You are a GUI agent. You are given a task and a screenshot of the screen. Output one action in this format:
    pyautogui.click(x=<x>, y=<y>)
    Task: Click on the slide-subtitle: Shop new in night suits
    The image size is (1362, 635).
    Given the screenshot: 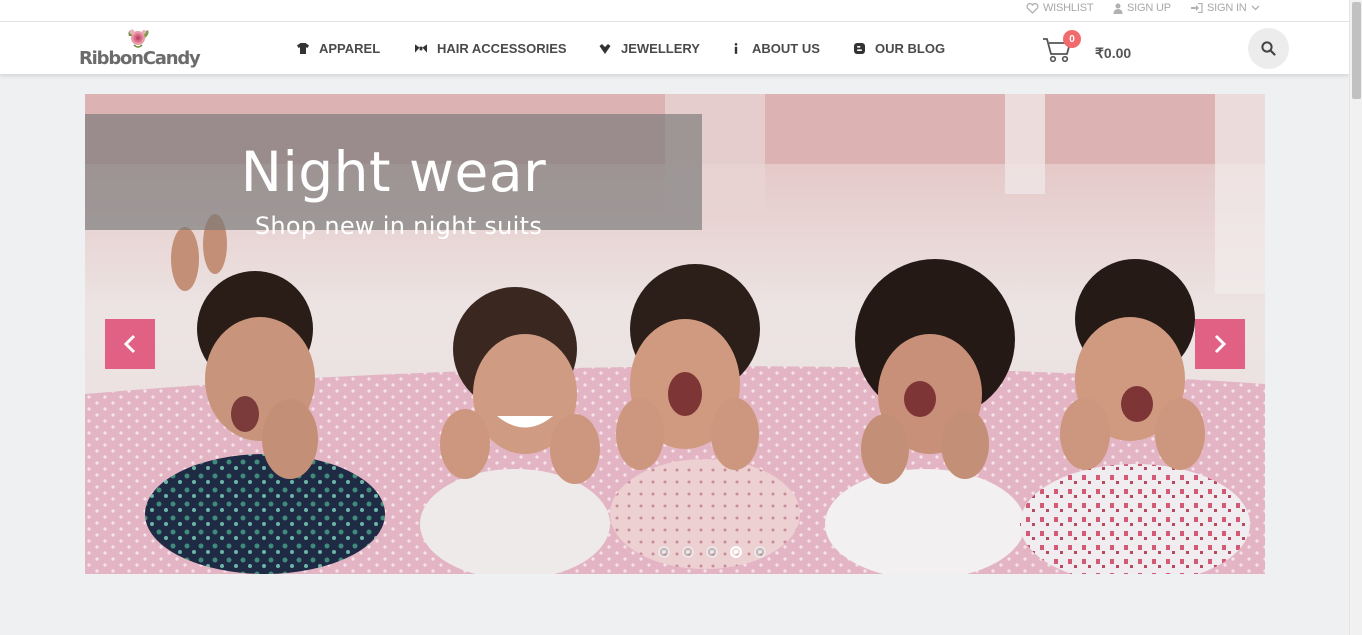 What is the action you would take?
    pyautogui.click(x=398, y=226)
    